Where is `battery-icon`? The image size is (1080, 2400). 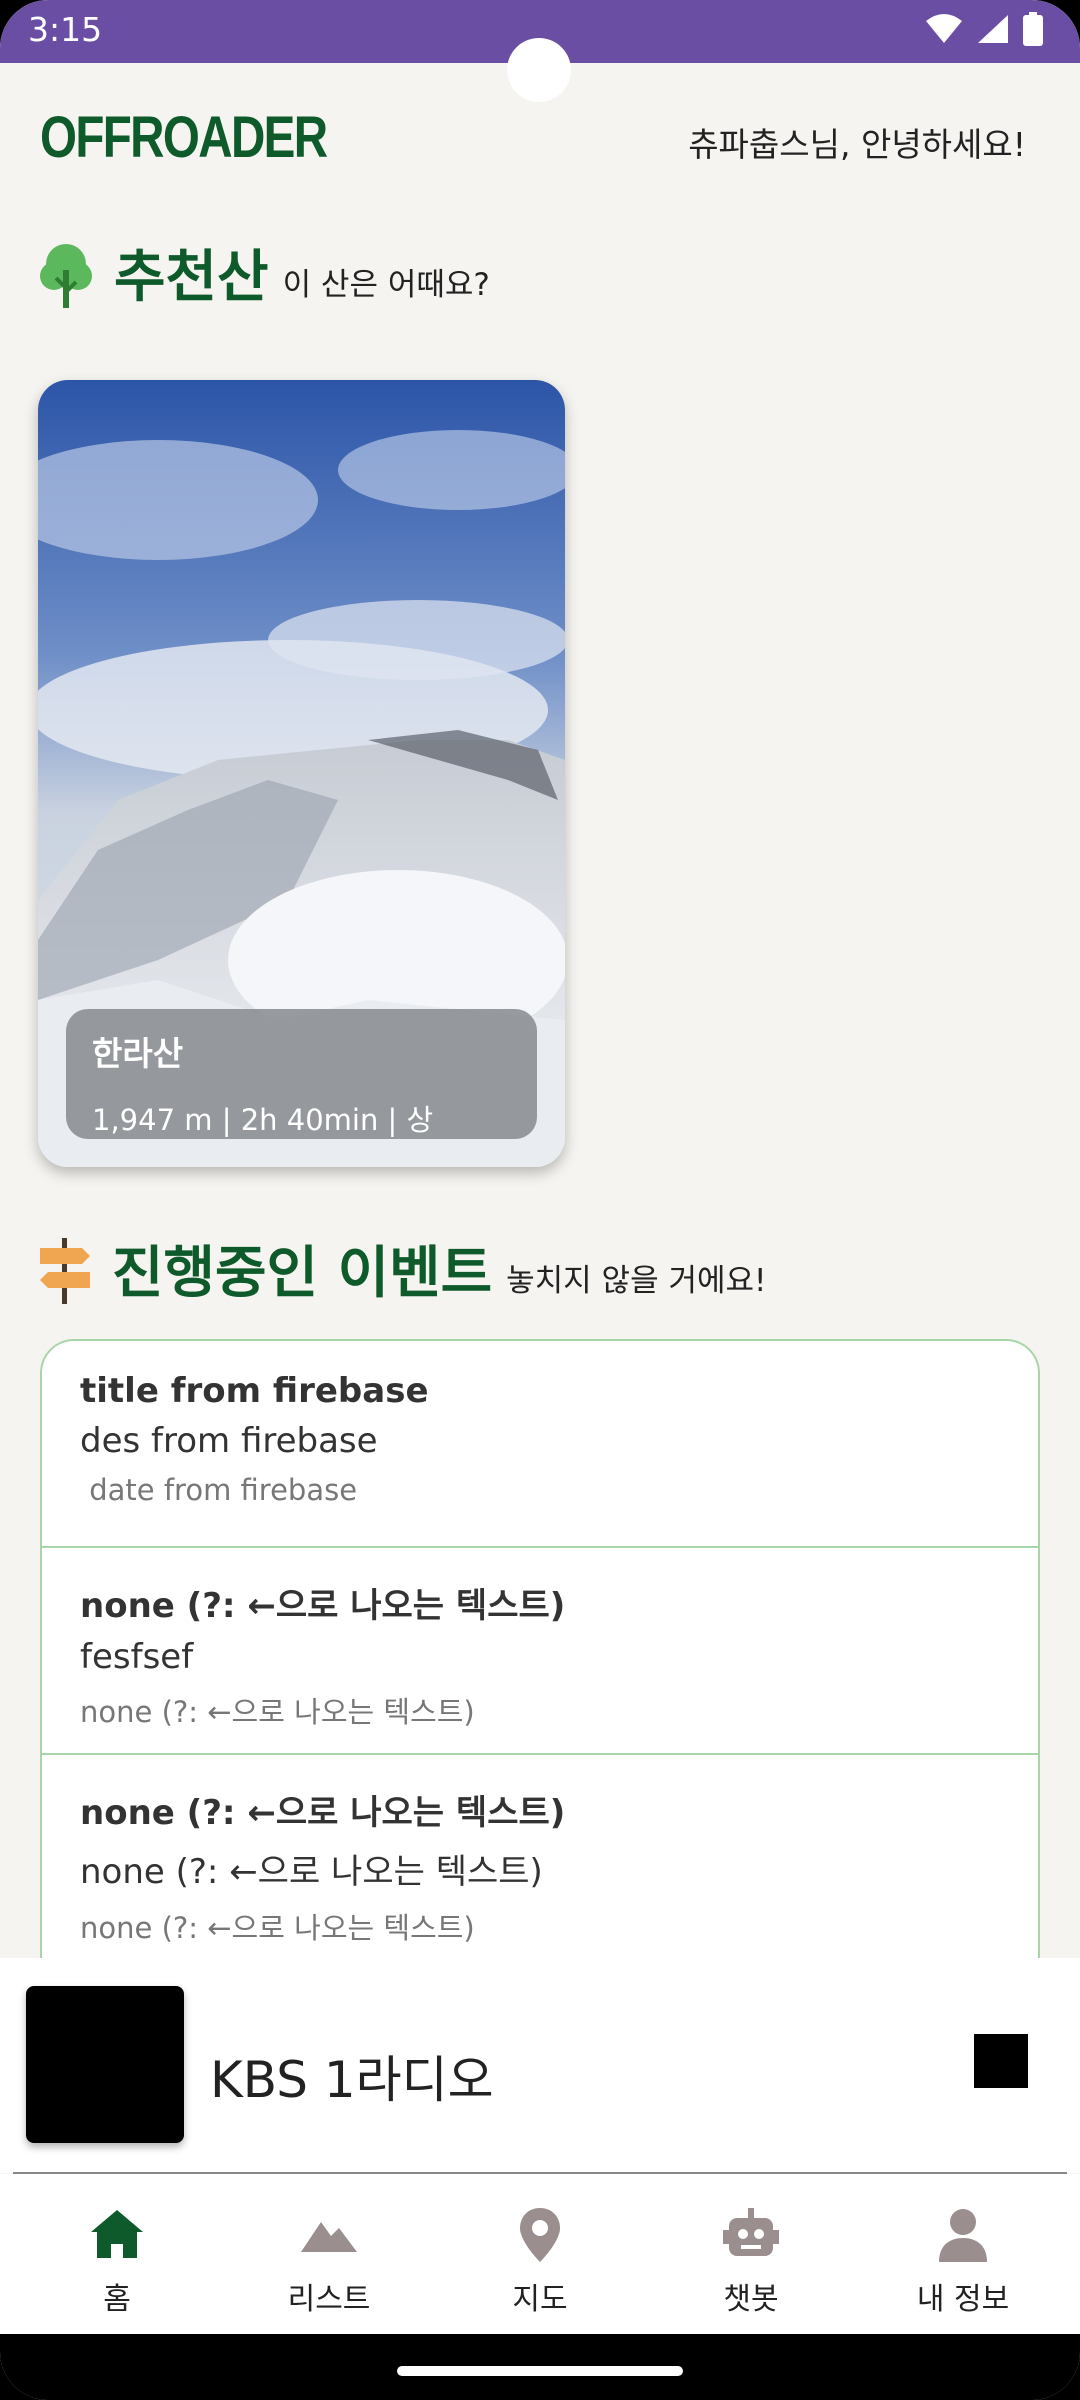 battery-icon is located at coordinates (1033, 29).